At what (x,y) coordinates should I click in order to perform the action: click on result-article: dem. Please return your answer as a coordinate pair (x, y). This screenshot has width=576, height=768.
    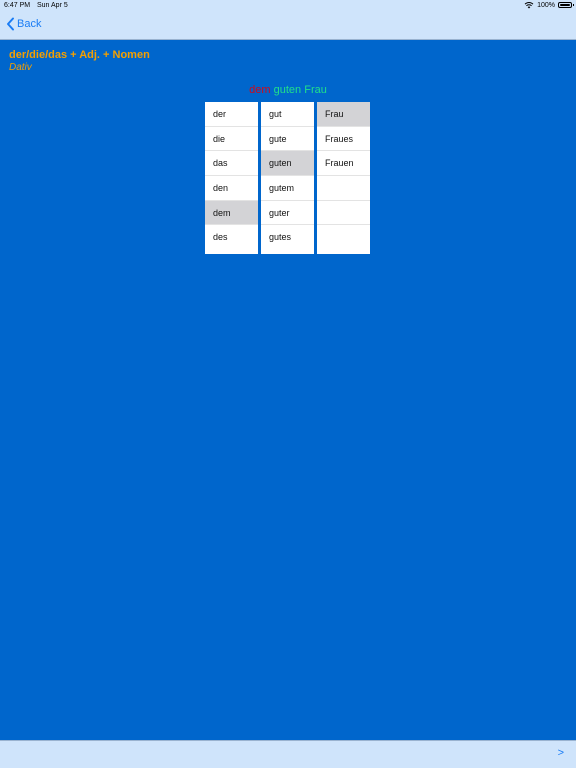
    Looking at the image, I should click on (260, 90).